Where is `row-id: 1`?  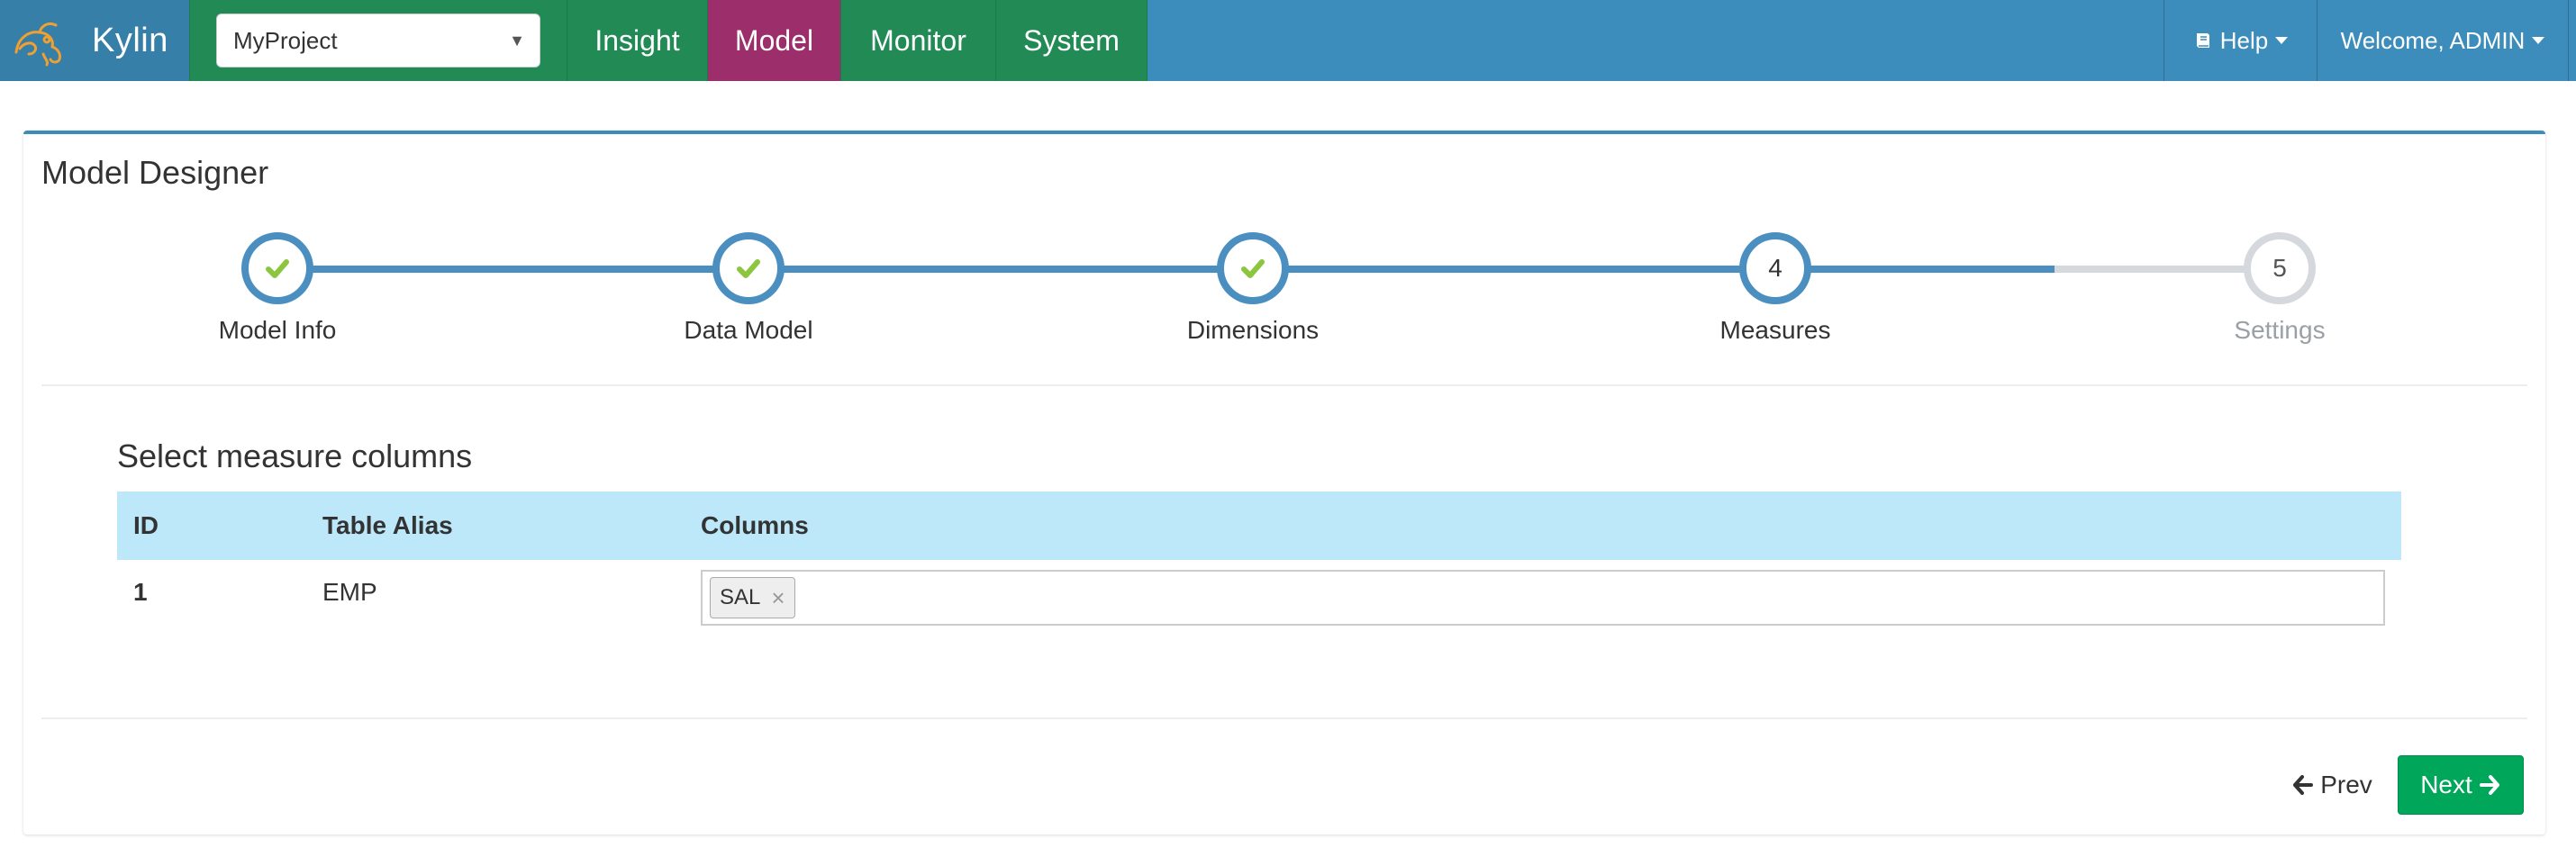 row-id: 1 is located at coordinates (140, 592).